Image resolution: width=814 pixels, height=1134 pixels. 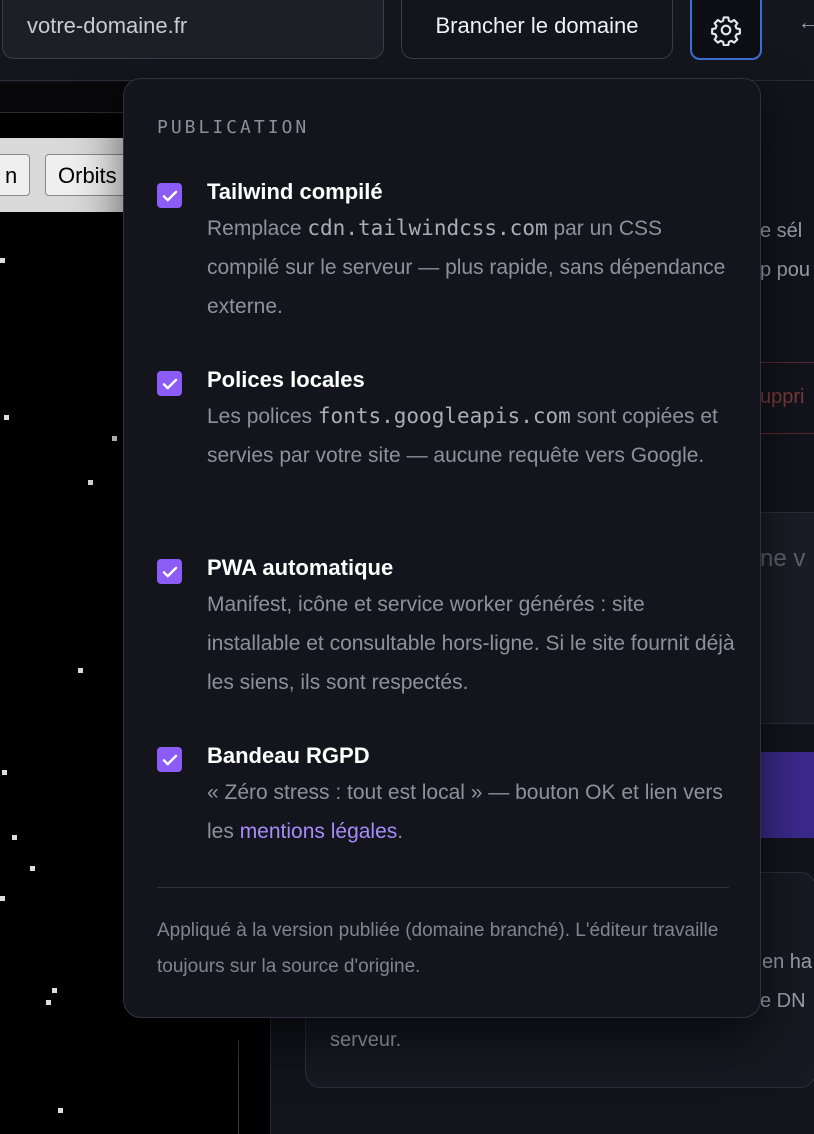 What do you see at coordinates (319, 831) in the screenshot?
I see `legal-notice-link: mentions légales` at bounding box center [319, 831].